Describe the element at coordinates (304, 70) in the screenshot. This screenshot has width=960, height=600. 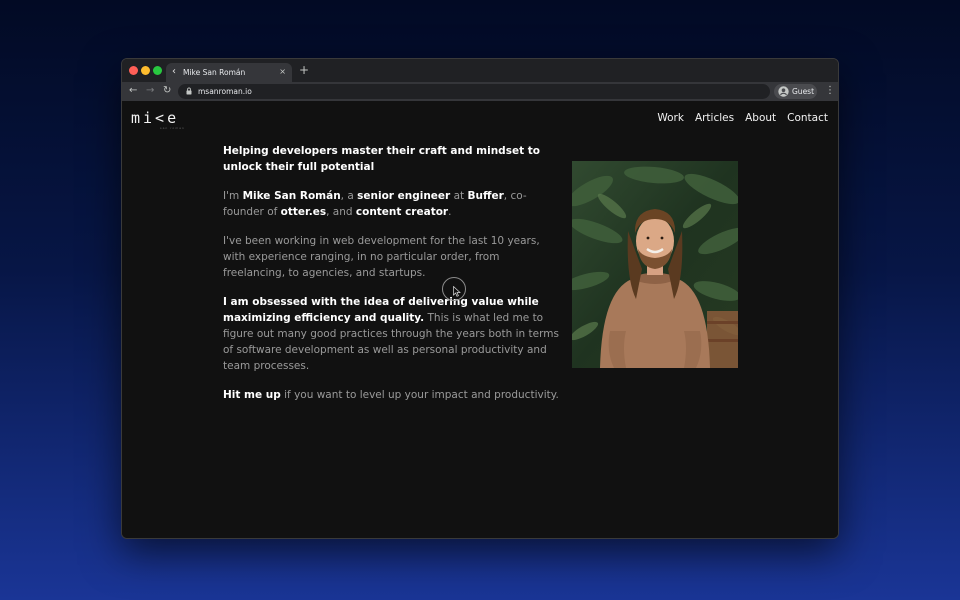
I see `new-tab-button: +` at that location.